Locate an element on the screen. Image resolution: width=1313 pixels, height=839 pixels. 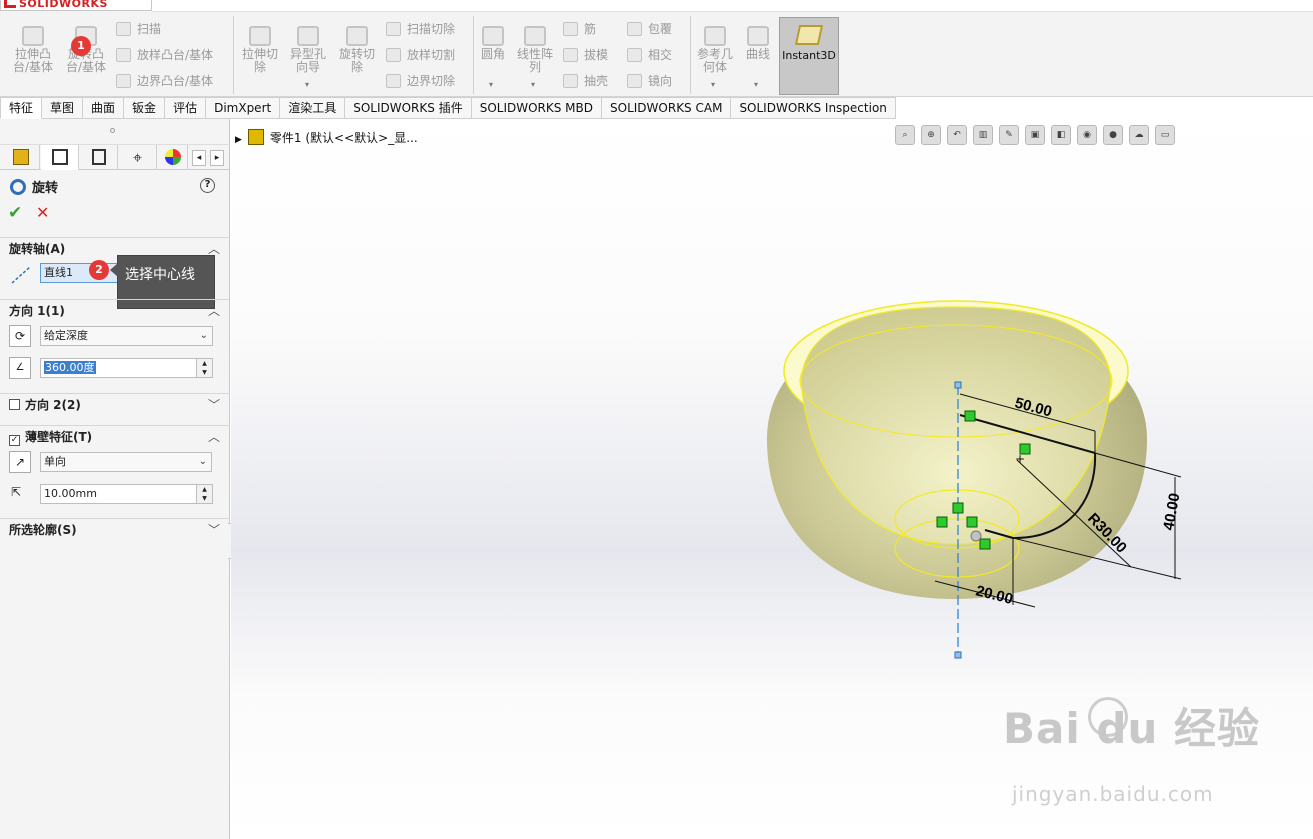
tab-display-manager is located at coordinates (173, 157).